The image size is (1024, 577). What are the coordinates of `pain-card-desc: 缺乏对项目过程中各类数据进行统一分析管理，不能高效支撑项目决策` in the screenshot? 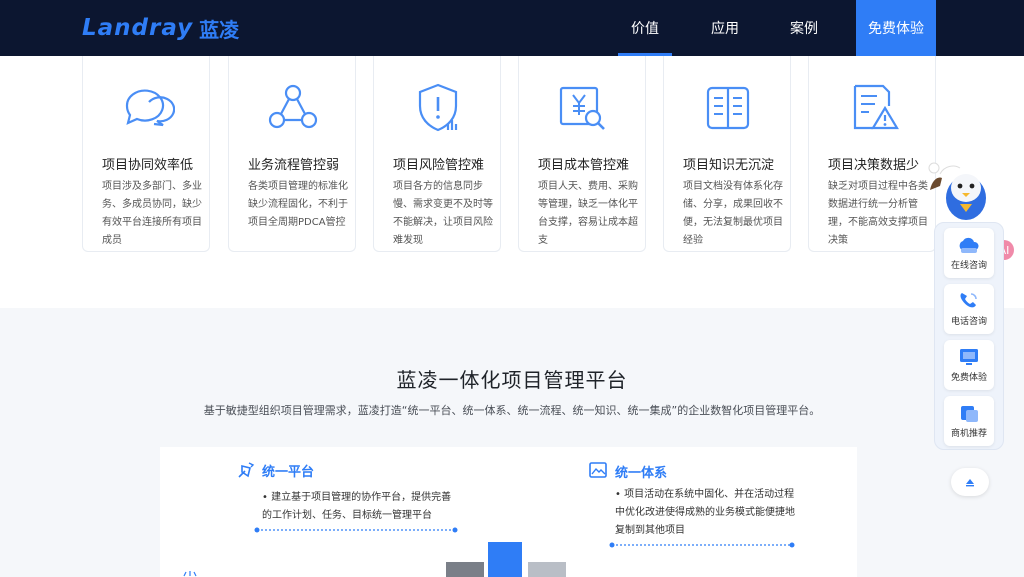 It's located at (878, 213).